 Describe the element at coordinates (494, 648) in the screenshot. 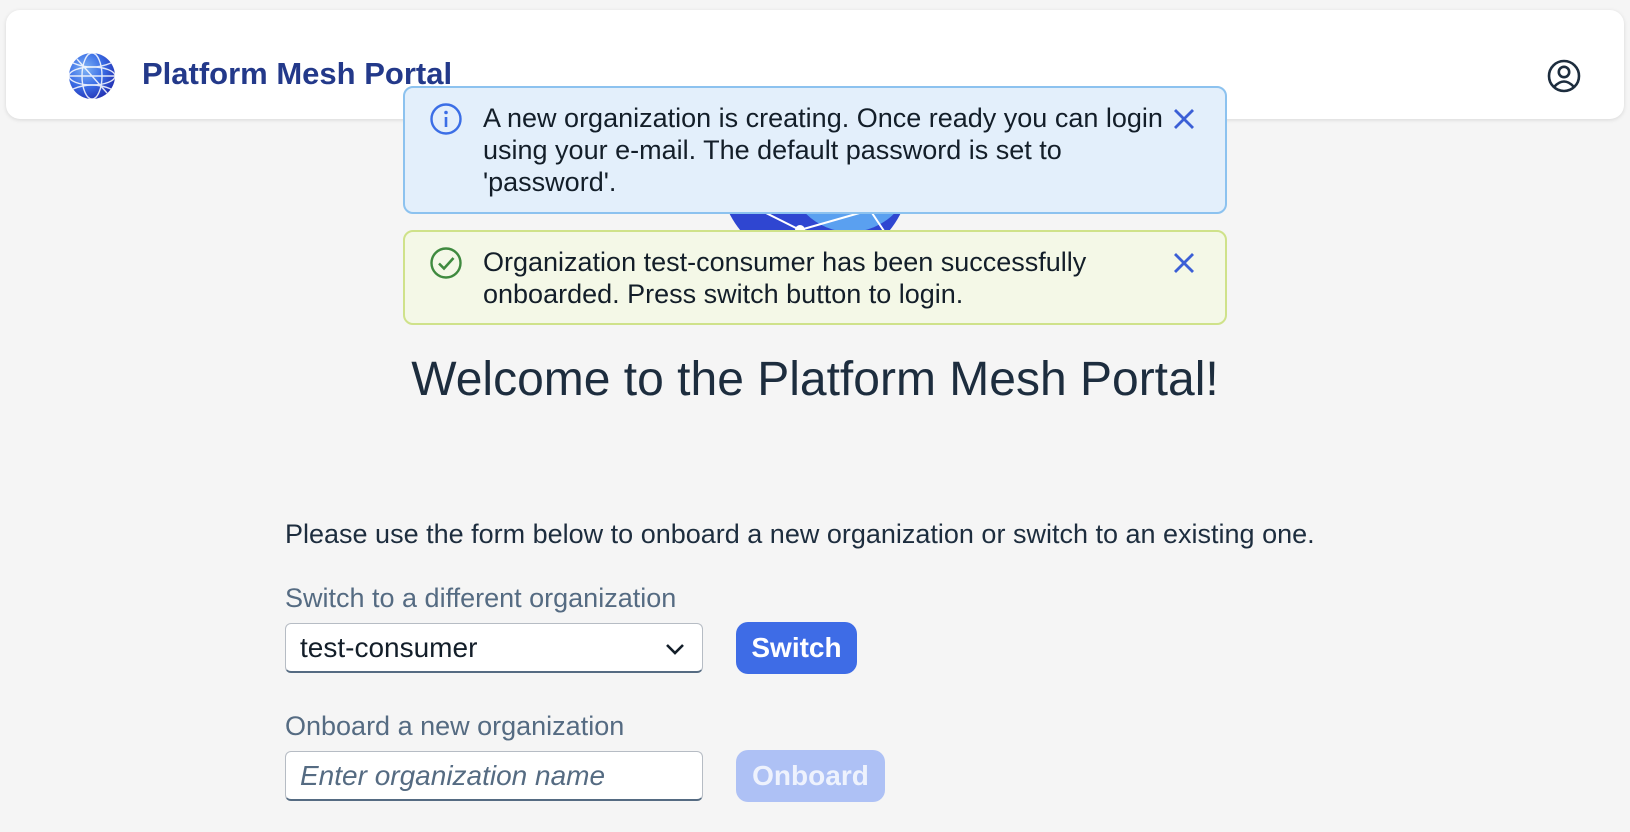

I see `organization-select: test-consumer` at that location.